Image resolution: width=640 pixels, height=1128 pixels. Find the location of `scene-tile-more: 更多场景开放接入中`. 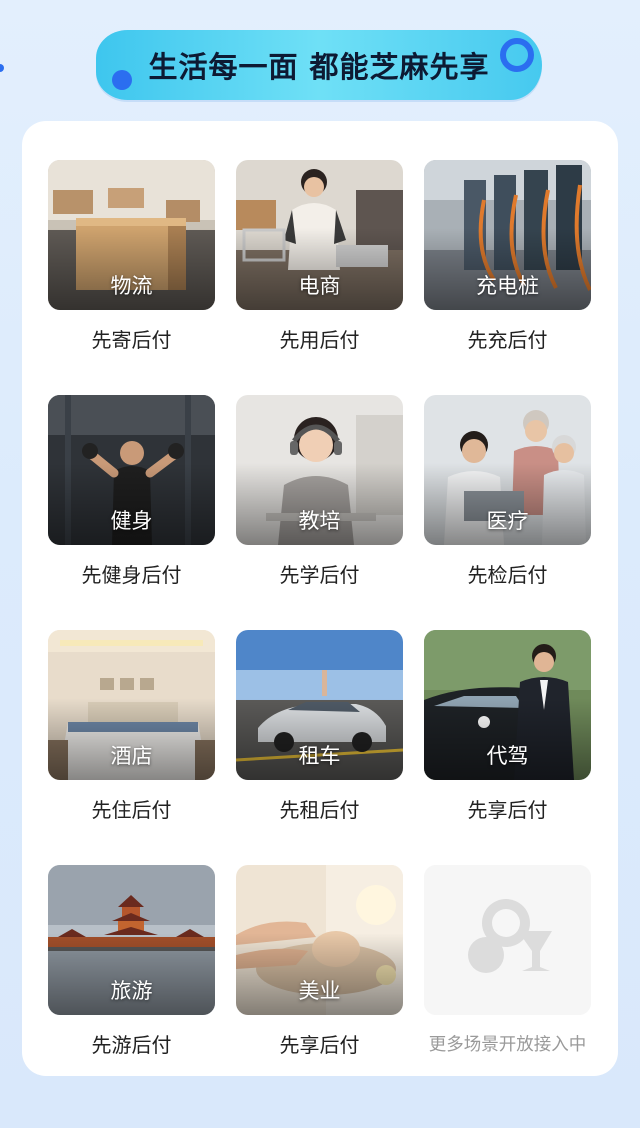

scene-tile-more: 更多场景开放接入中 is located at coordinates (507, 961).